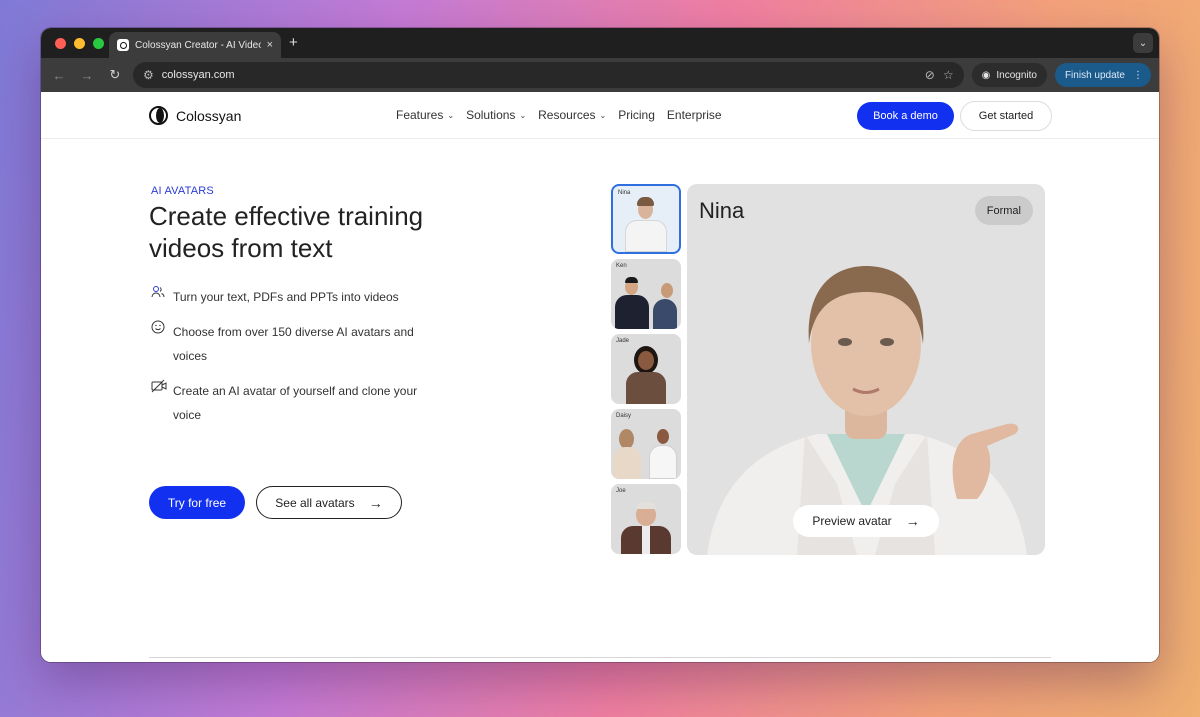 Image resolution: width=1200 pixels, height=717 pixels. What do you see at coordinates (293, 42) in the screenshot?
I see `new-tab-button: +` at bounding box center [293, 42].